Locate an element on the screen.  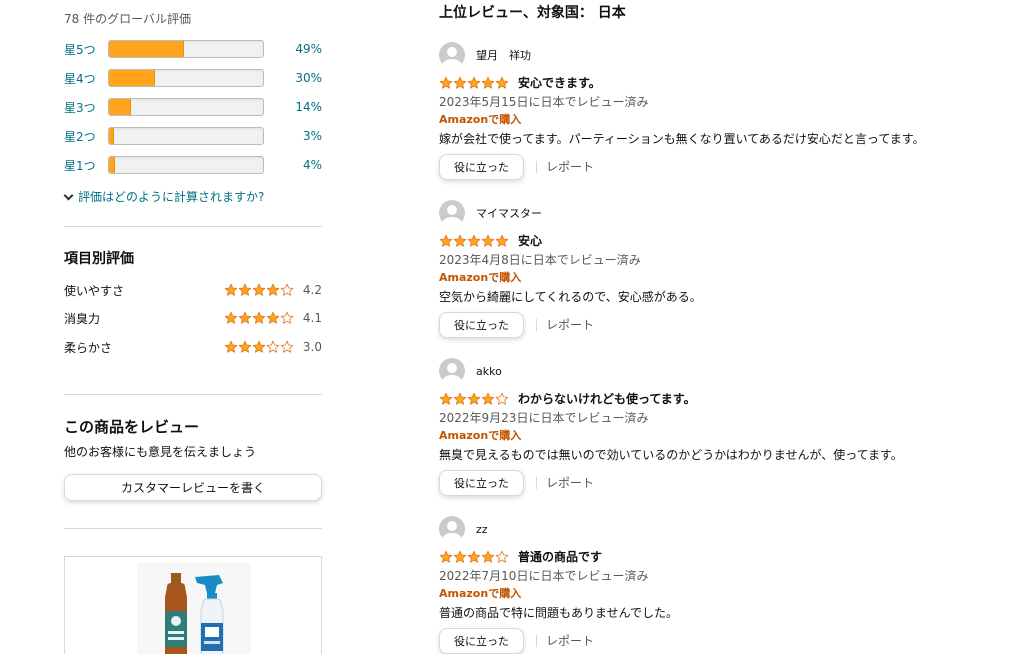
reviewer-name: akko is located at coordinates (489, 371).